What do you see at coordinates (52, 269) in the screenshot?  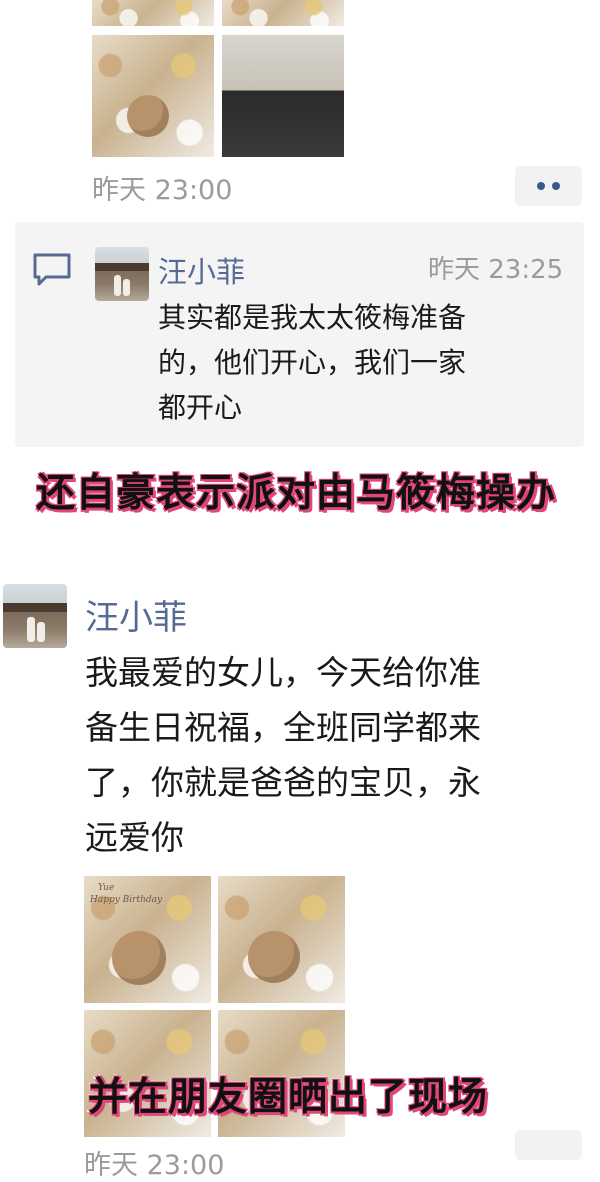 I see `comment-bubble-icon` at bounding box center [52, 269].